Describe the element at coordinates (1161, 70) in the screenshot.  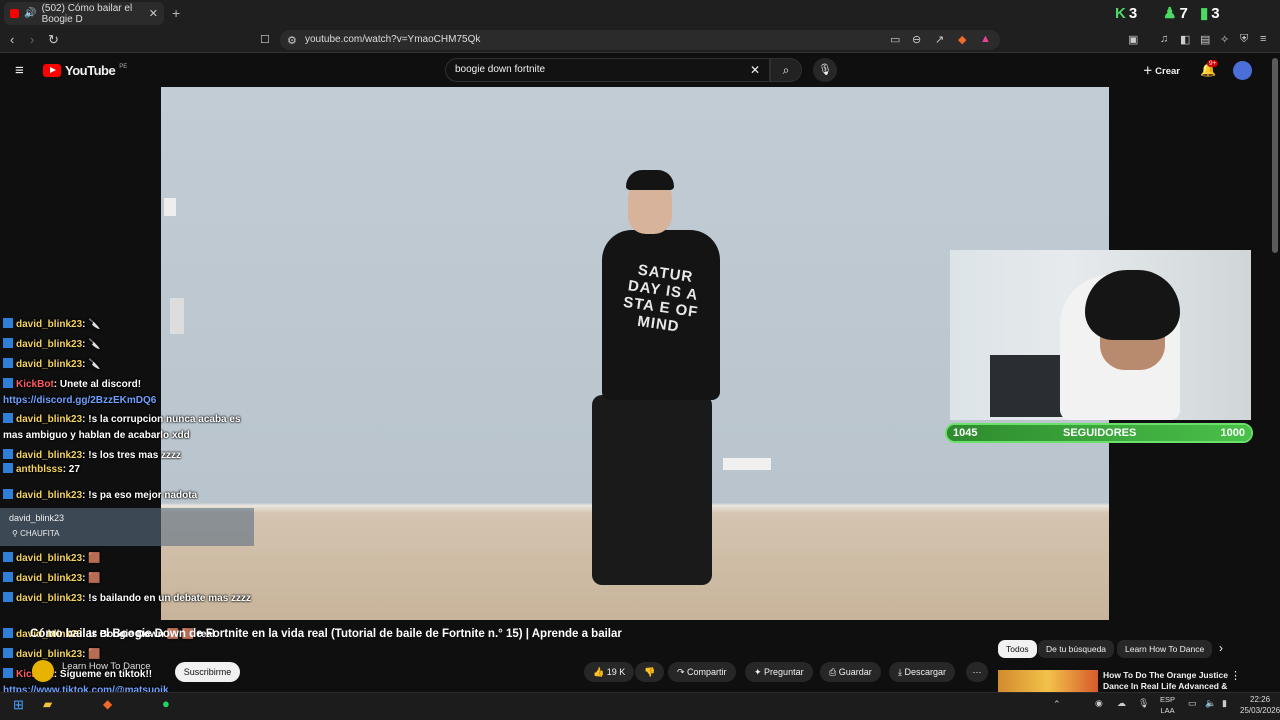
I see `create-button: ＋ Crear` at that location.